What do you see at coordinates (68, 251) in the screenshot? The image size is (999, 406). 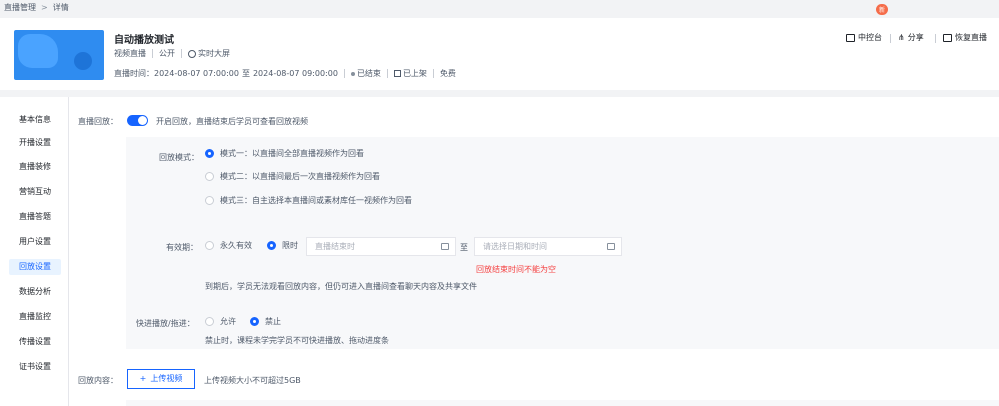 I see `sidebar-divider` at bounding box center [68, 251].